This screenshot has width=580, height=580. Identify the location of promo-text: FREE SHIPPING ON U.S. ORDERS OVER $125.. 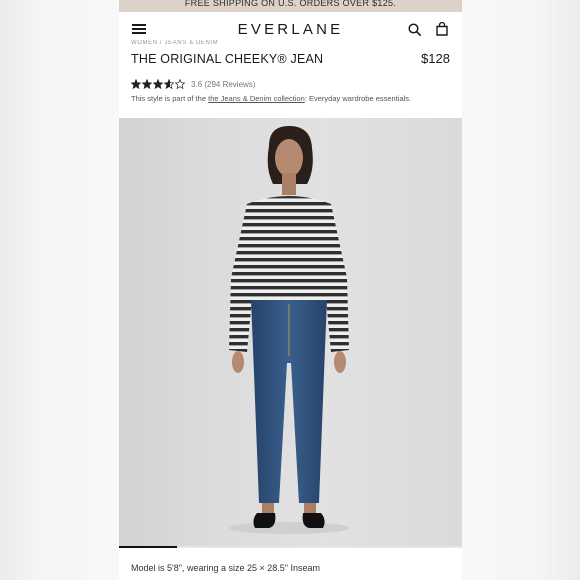
(290, 4).